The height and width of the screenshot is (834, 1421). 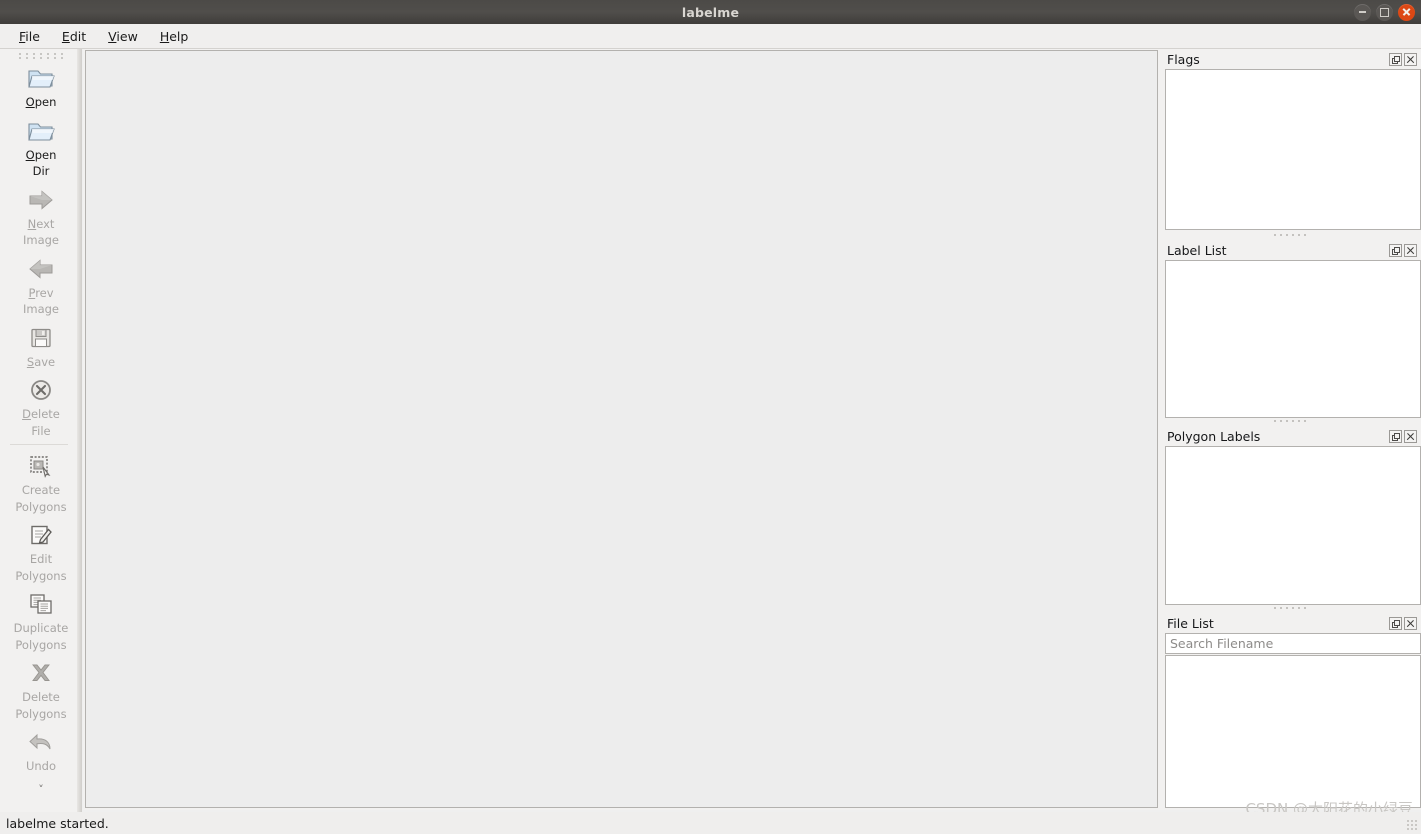 I want to click on close-button-label-list, so click(x=1410, y=250).